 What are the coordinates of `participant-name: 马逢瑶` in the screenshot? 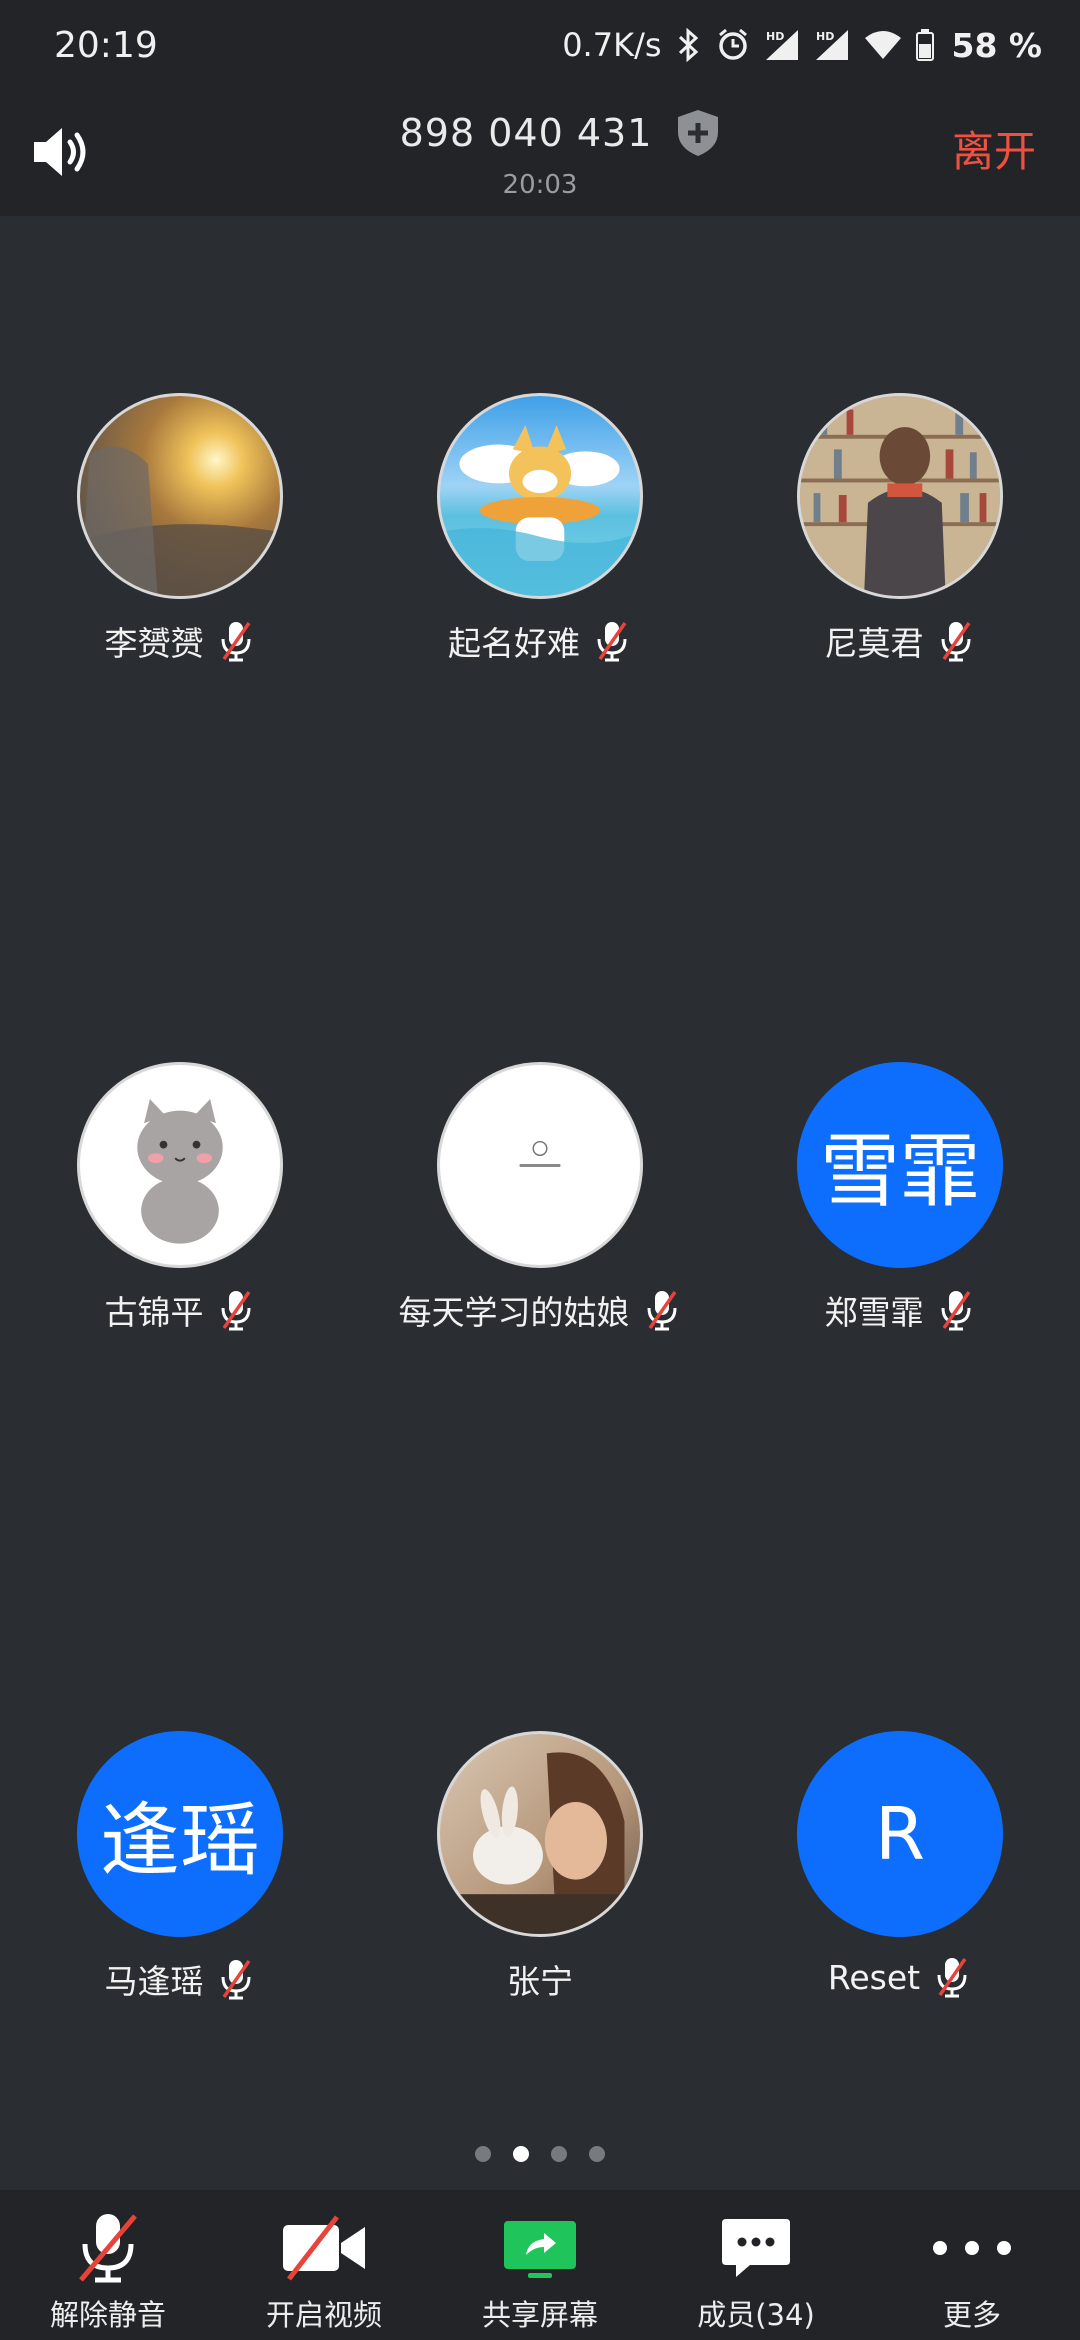 It's located at (154, 1981).